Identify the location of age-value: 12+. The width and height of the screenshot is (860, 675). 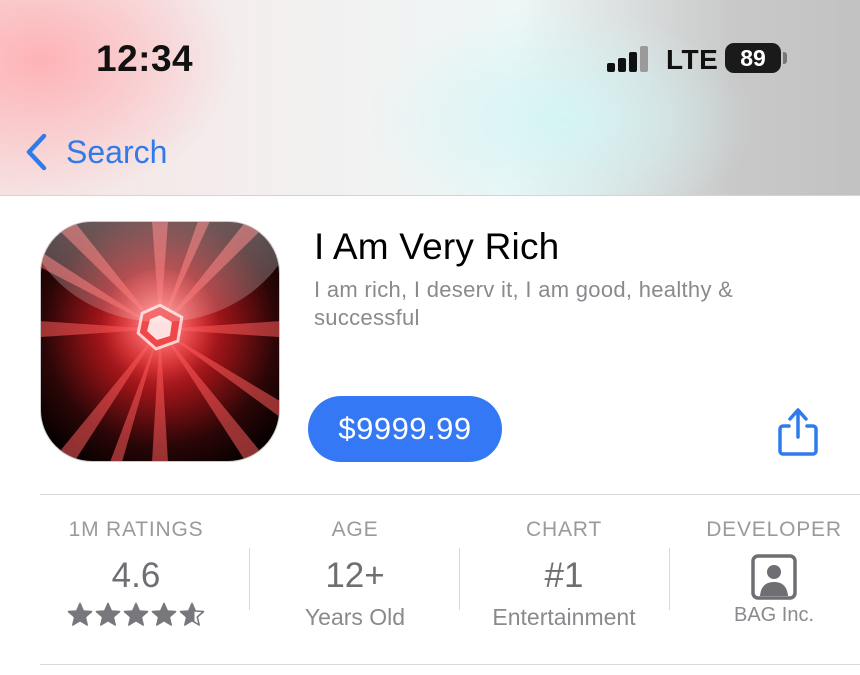
(355, 575).